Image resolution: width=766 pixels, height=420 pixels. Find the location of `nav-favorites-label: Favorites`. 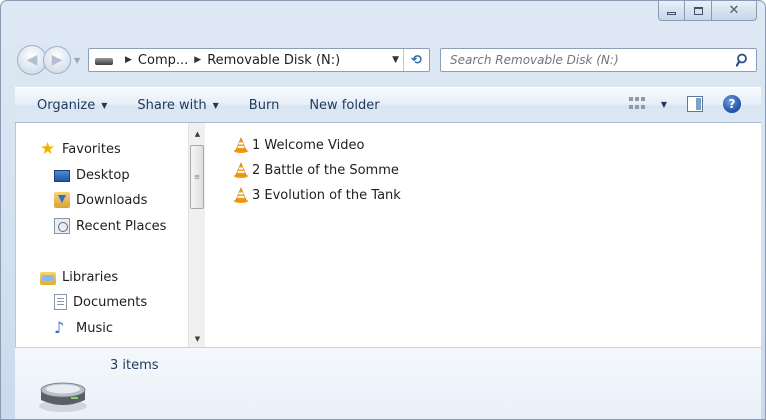

nav-favorites-label: Favorites is located at coordinates (91, 149).